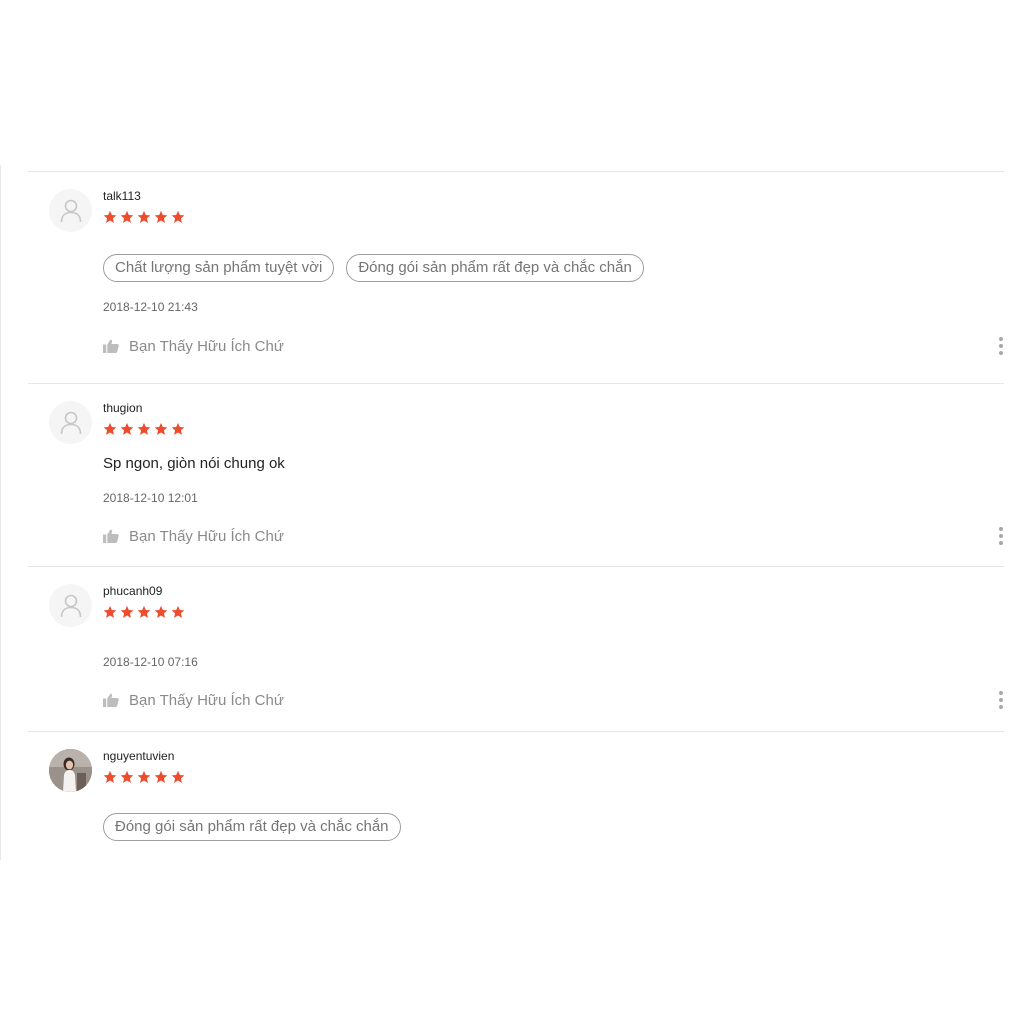  What do you see at coordinates (553, 827) in the screenshot?
I see `review-tags: Đóng gói sản phẩm rất đẹp và chắc chắn` at bounding box center [553, 827].